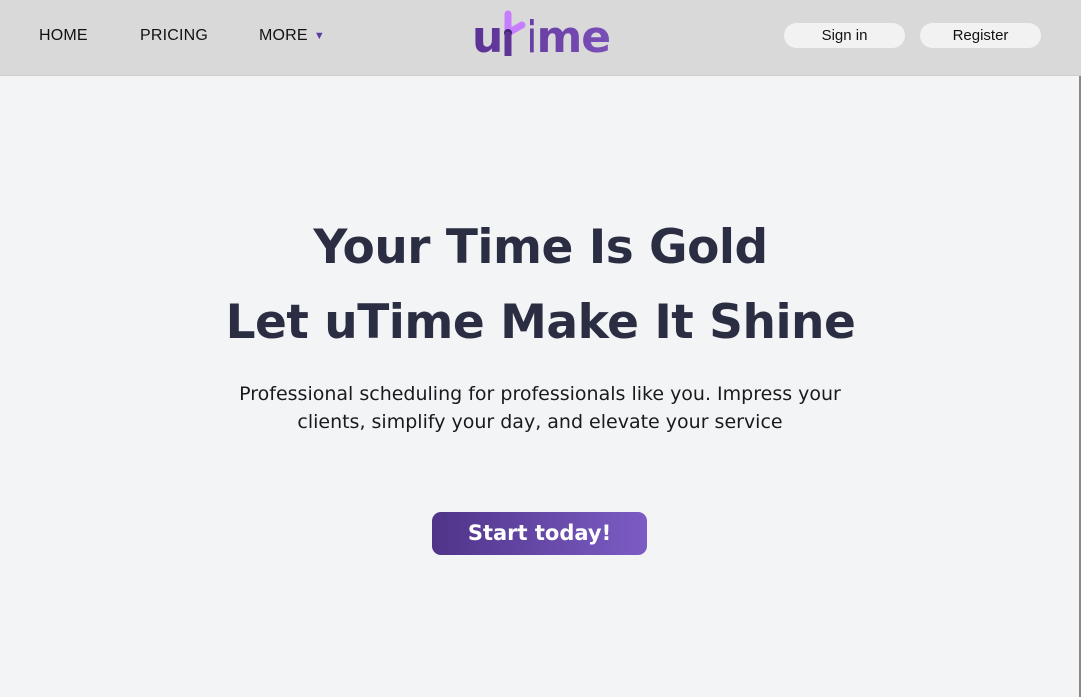 The height and width of the screenshot is (697, 1081). I want to click on nav-more-dropdown: MORE ▼, so click(292, 36).